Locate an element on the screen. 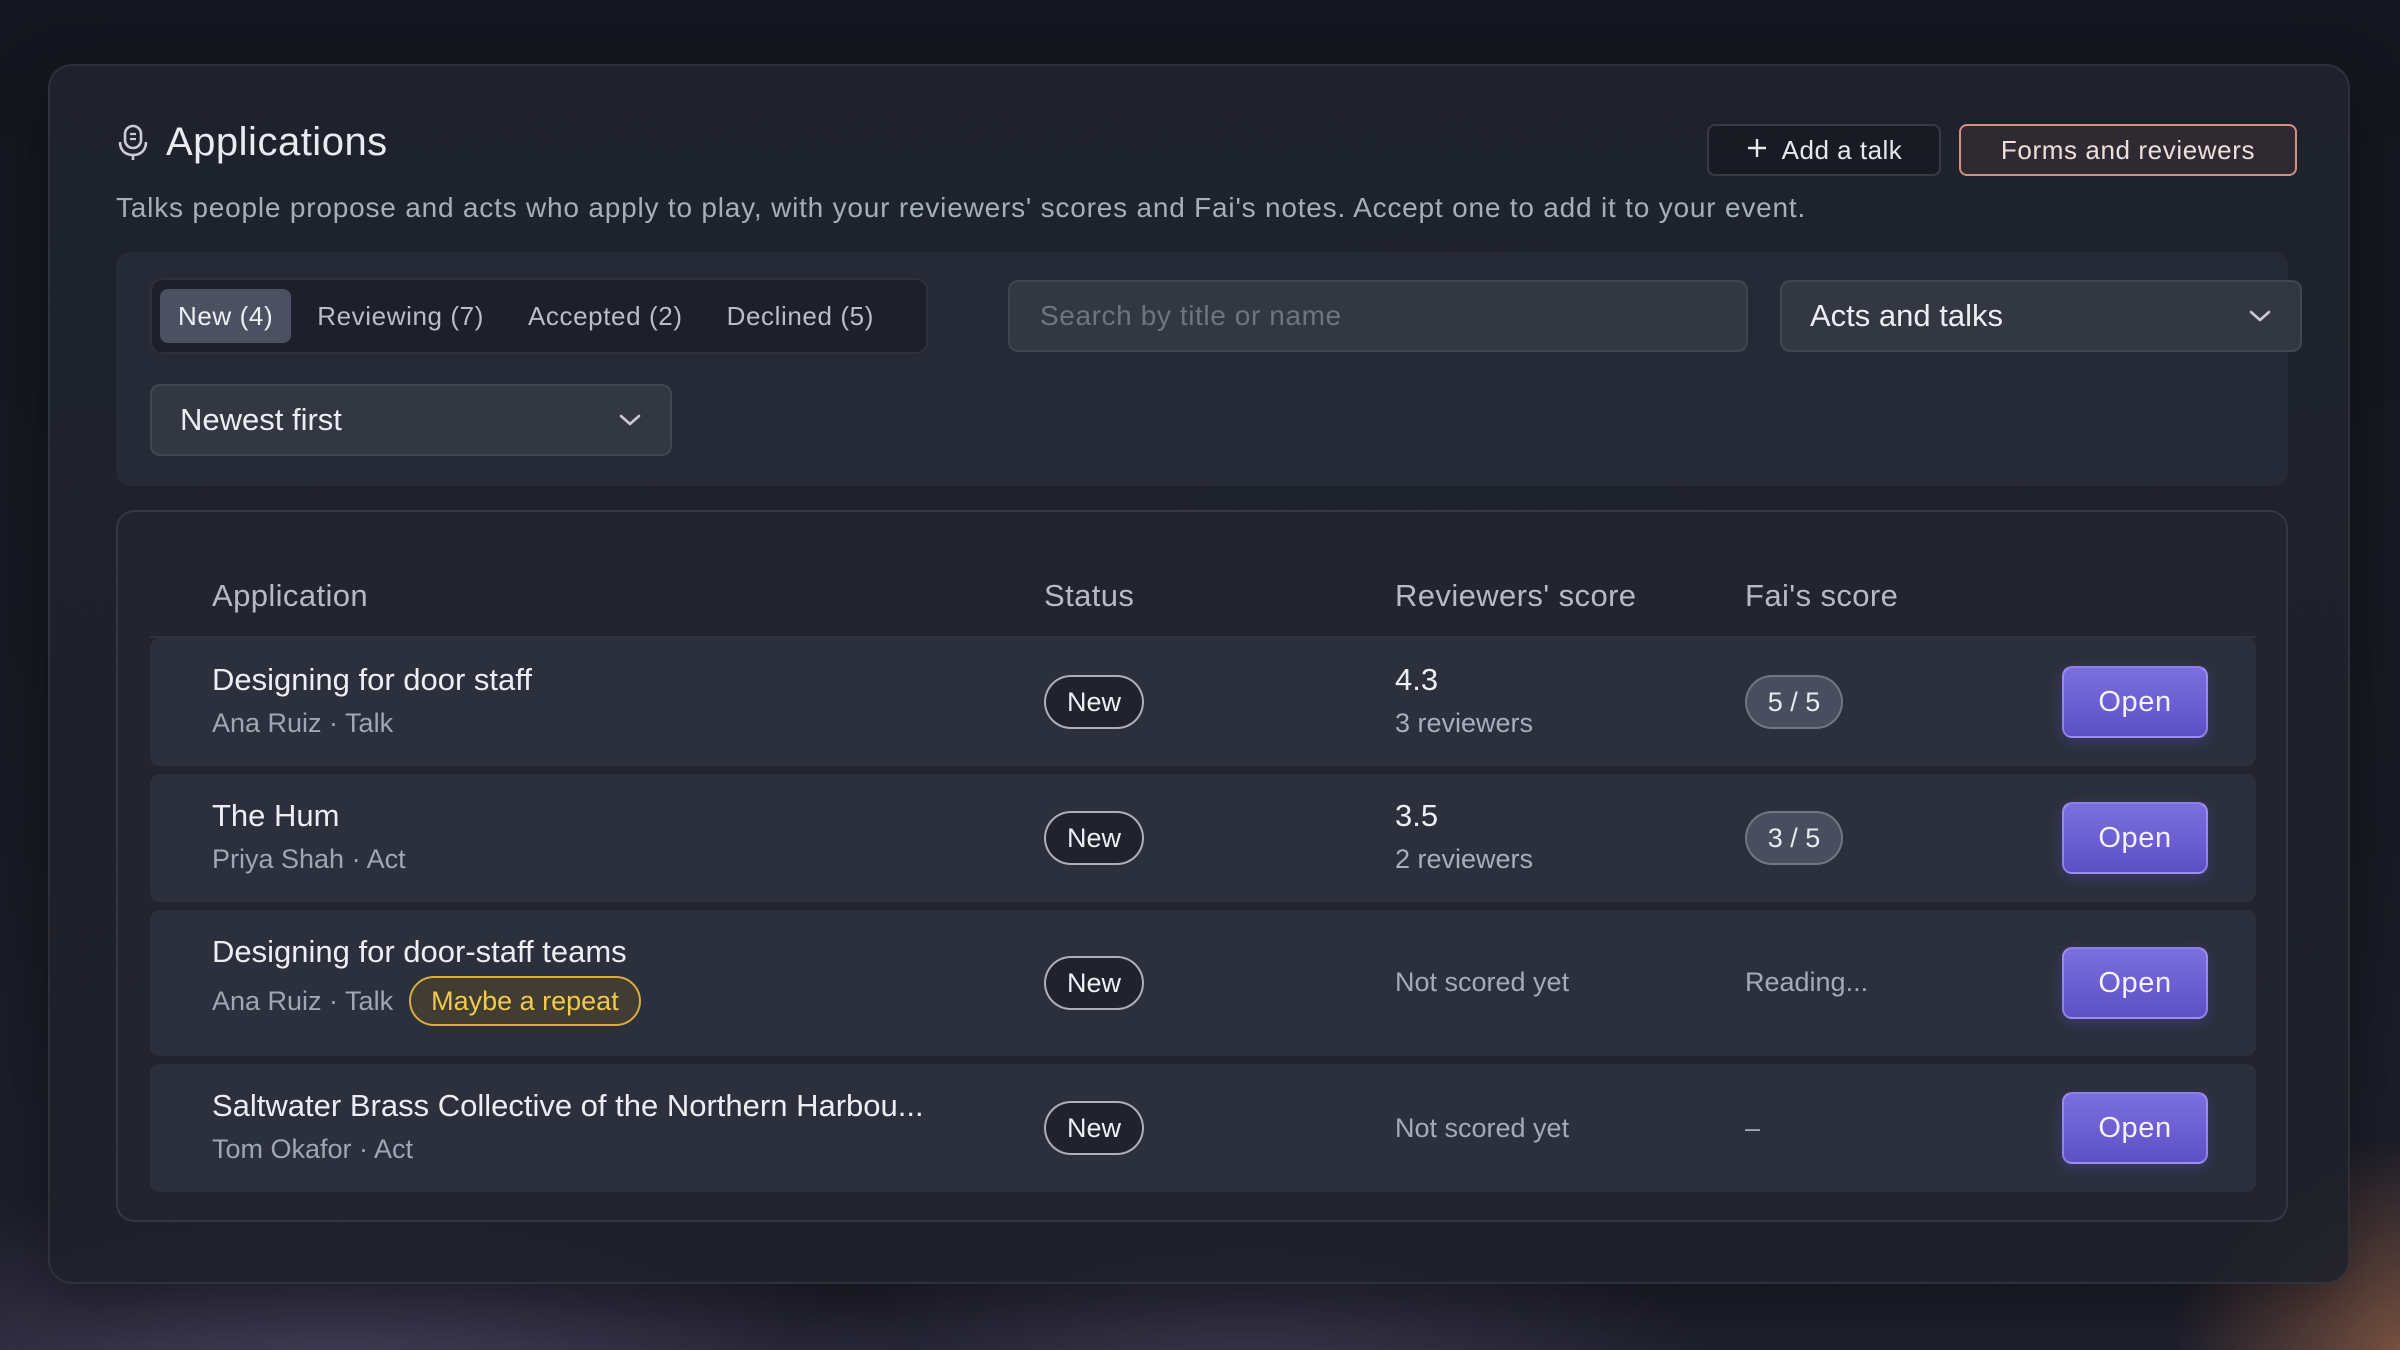 The width and height of the screenshot is (2400, 1350). reviewers-count: 2 reviewers is located at coordinates (1464, 859).